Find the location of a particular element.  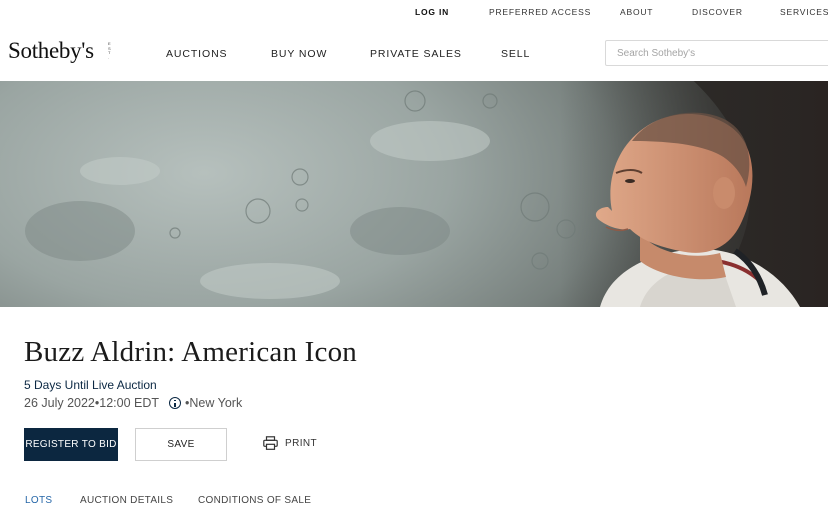

logo-est-char: T is located at coordinates (109, 53).